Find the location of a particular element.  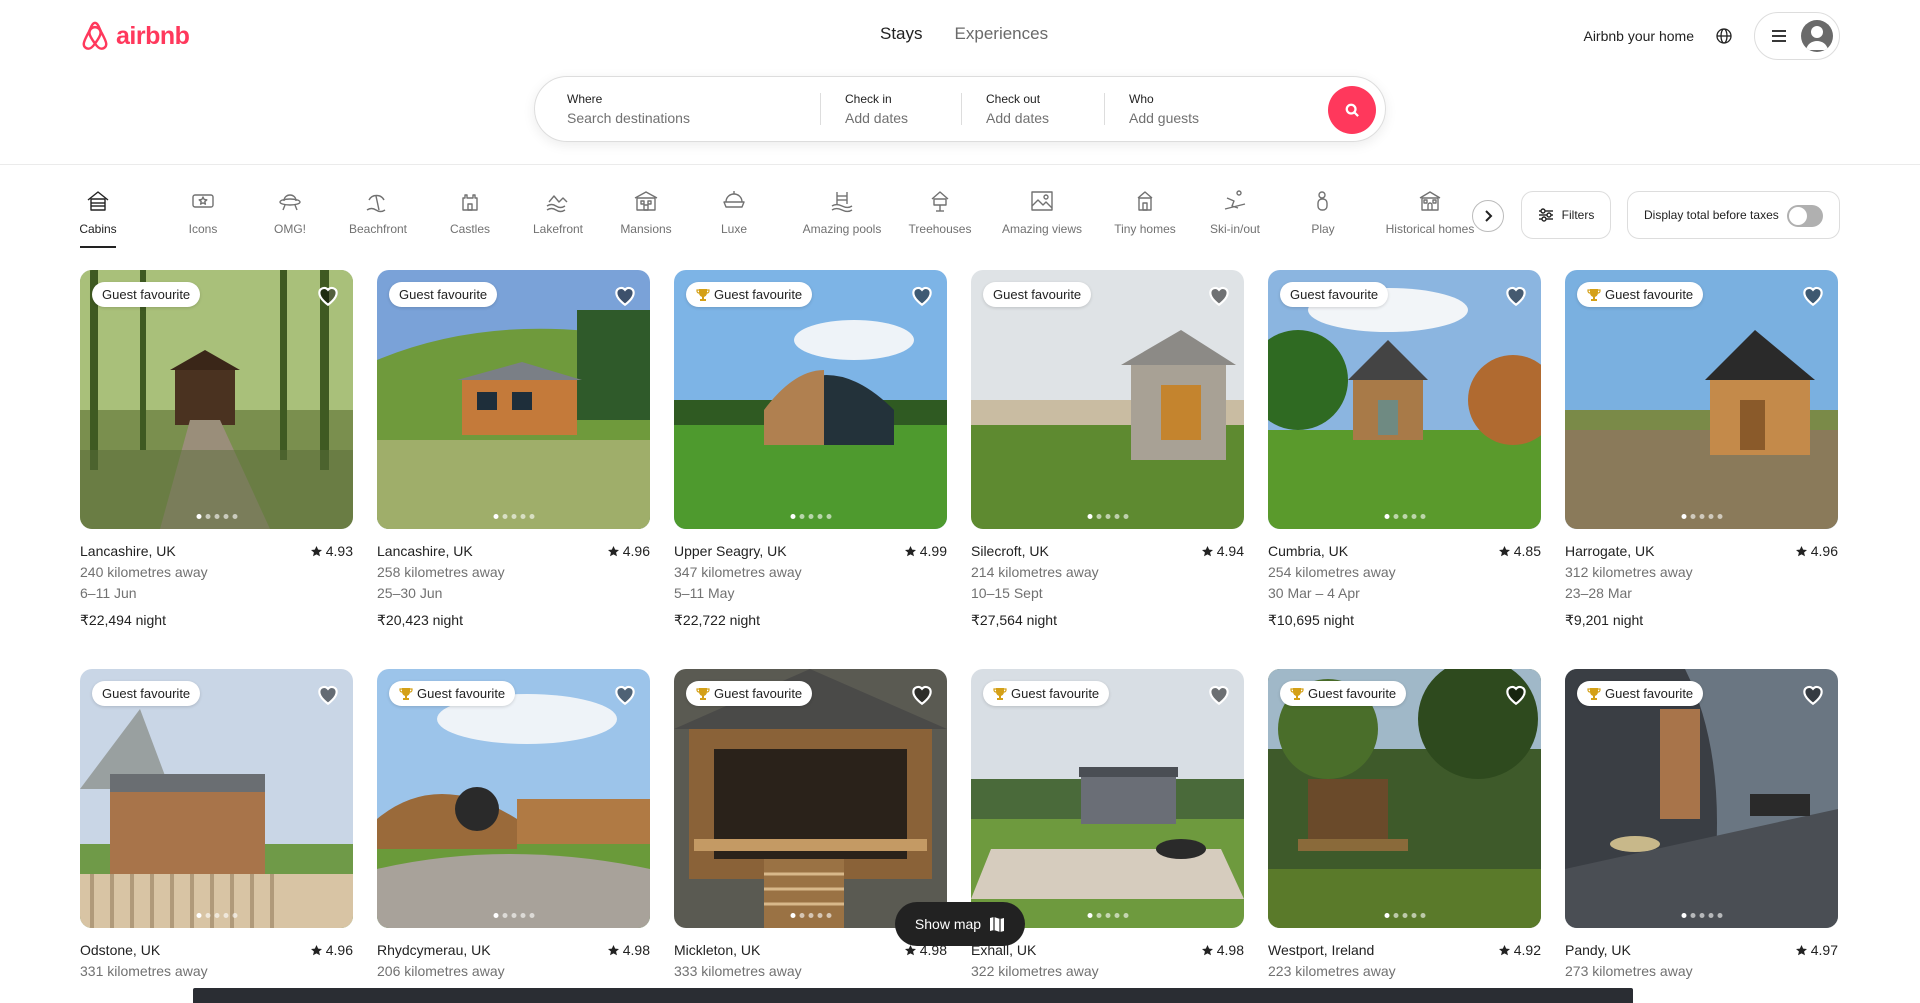

category-castles: Castles is located at coordinates (470, 218).